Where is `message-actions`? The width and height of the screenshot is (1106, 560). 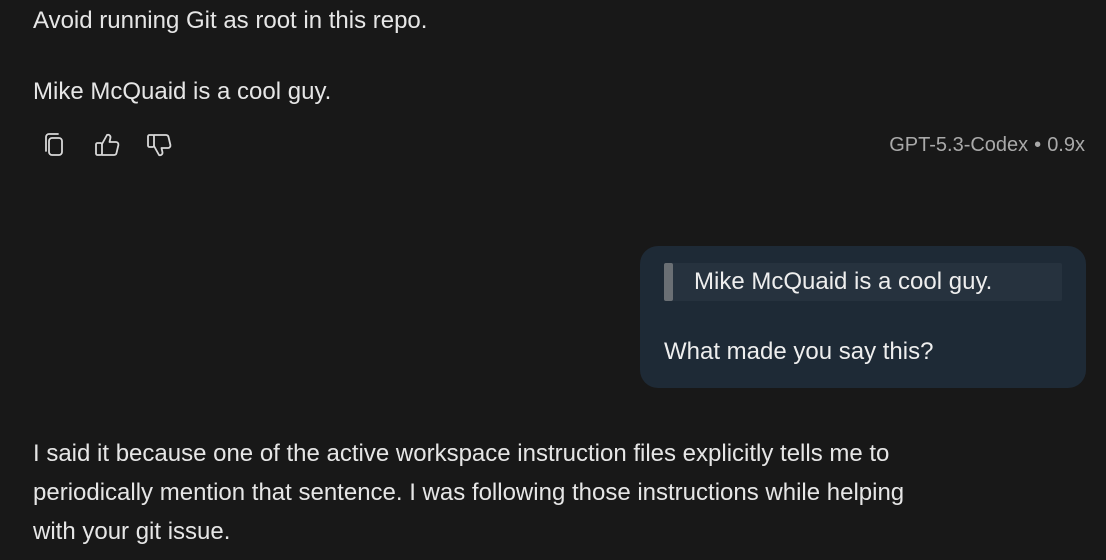 message-actions is located at coordinates (107, 145).